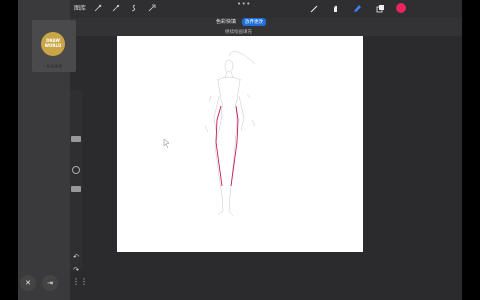 The height and width of the screenshot is (300, 480). What do you see at coordinates (471, 150) in the screenshot?
I see `right-letterbox` at bounding box center [471, 150].